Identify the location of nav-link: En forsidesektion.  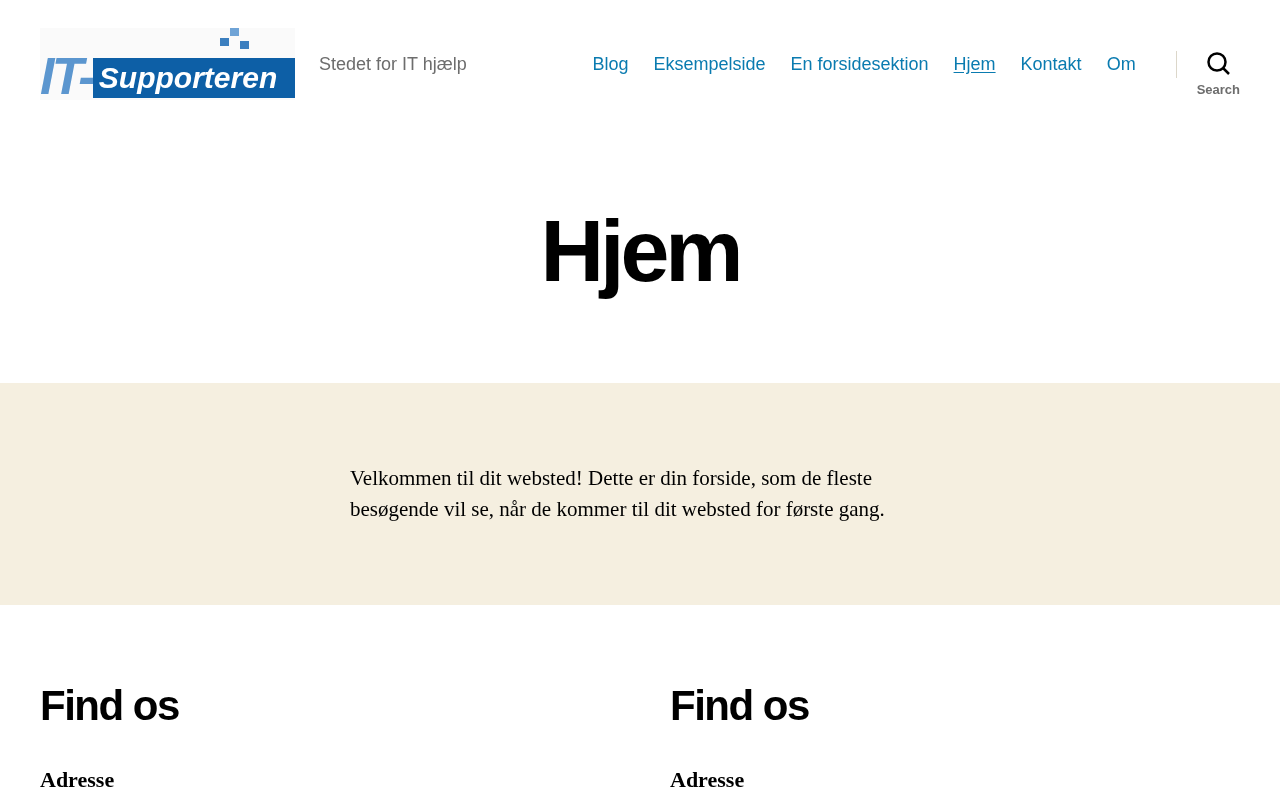
(859, 64).